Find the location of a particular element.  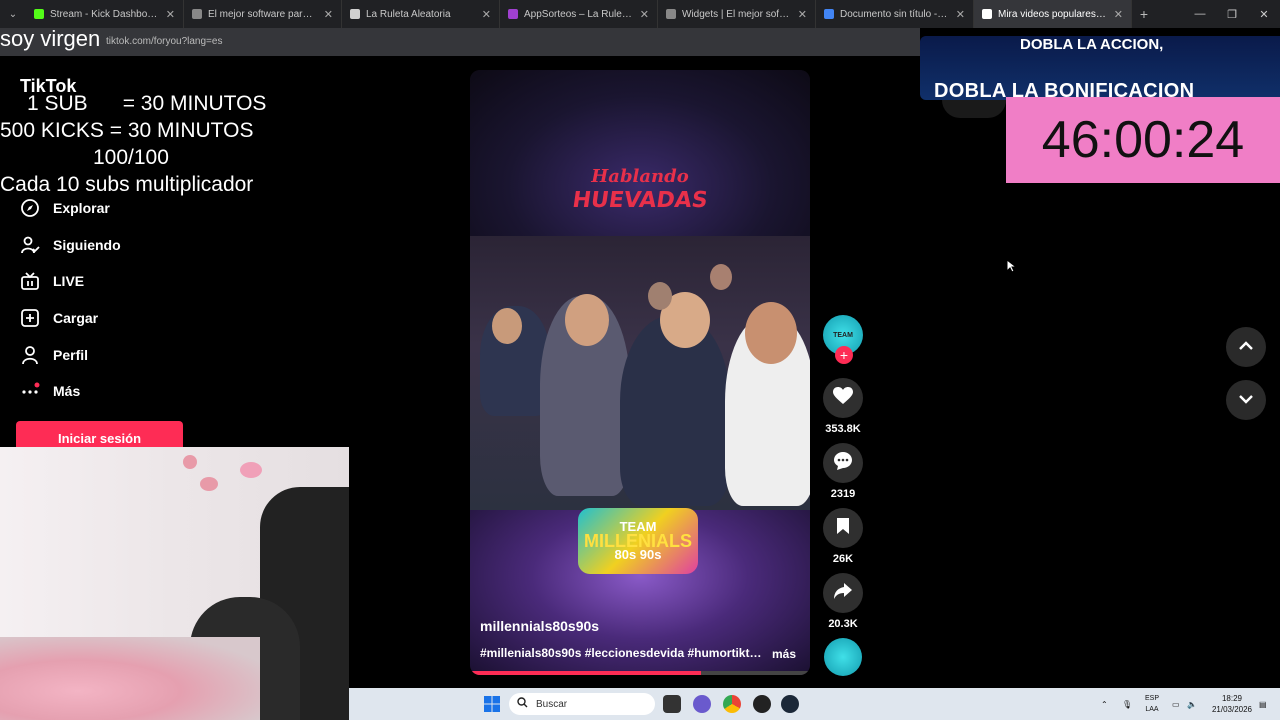

clock-date: 21/03/2026 is located at coordinates (1232, 709).